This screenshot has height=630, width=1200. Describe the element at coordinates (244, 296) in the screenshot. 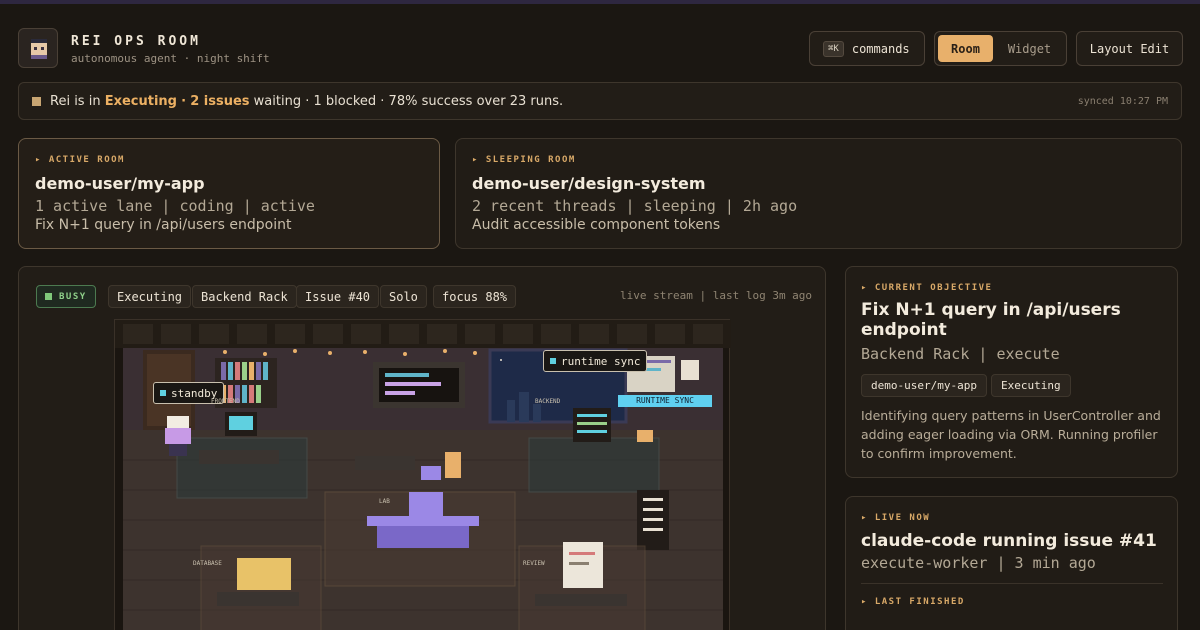

I see `tag-station: Backend Rack` at that location.